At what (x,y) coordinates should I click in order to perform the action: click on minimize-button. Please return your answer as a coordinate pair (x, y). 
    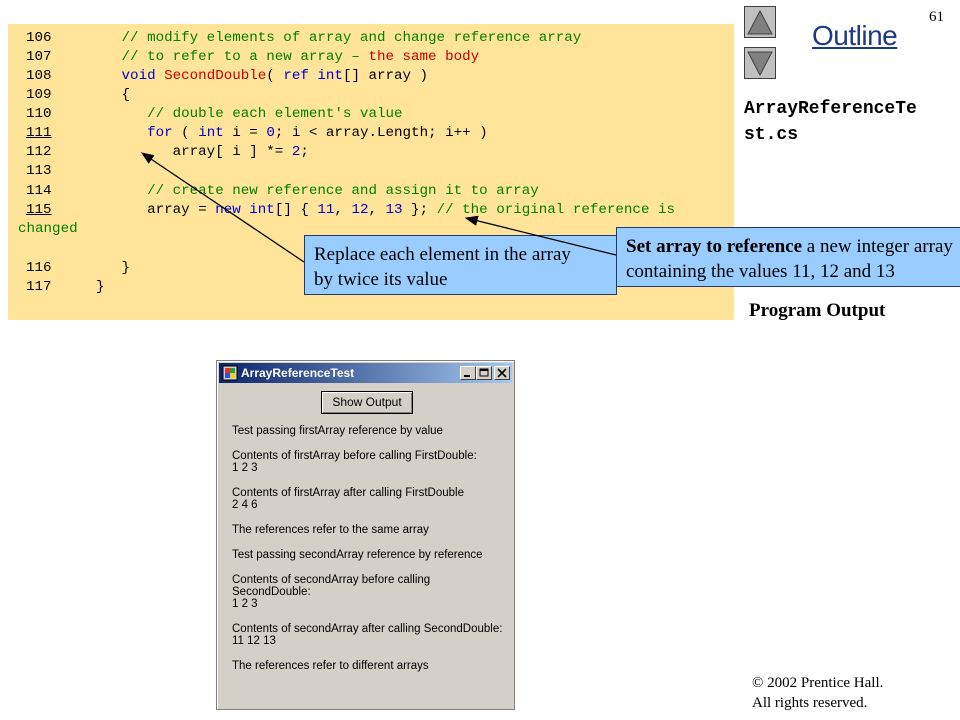
    Looking at the image, I should click on (468, 373).